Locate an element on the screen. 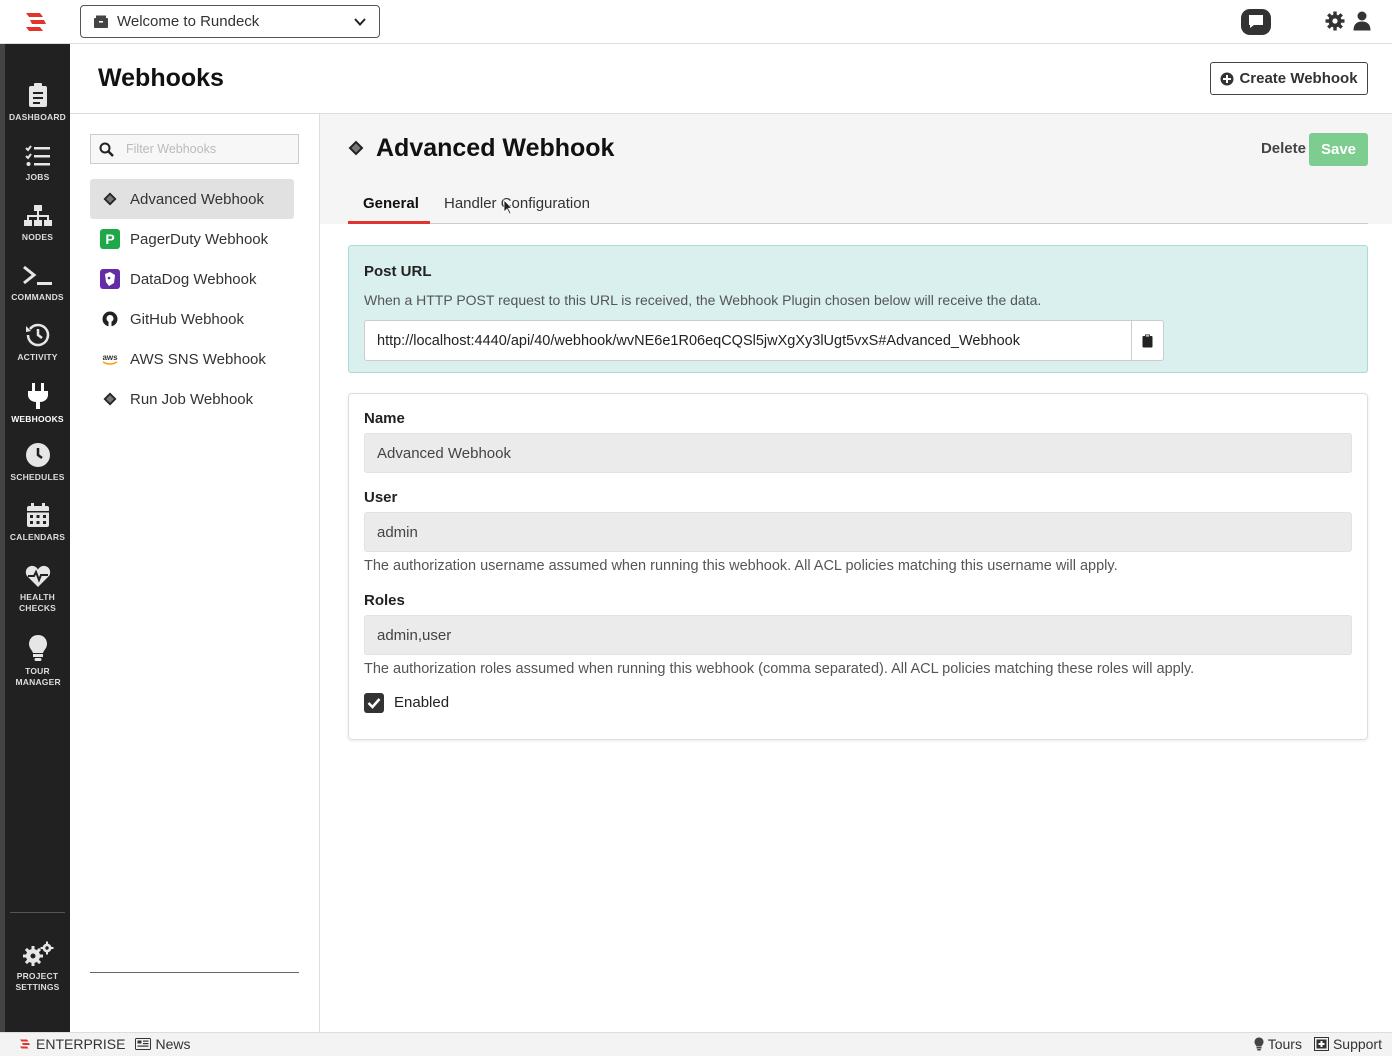  tab-general: General is located at coordinates (391, 203).